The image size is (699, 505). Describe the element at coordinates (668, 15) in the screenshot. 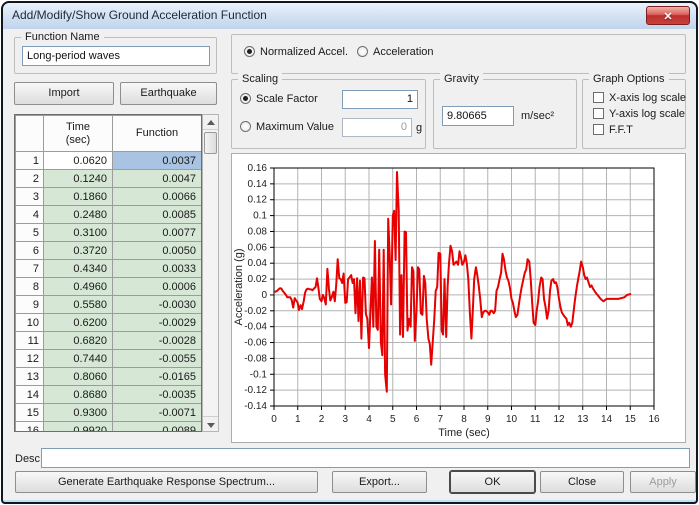

I see `close-button: ✕` at that location.